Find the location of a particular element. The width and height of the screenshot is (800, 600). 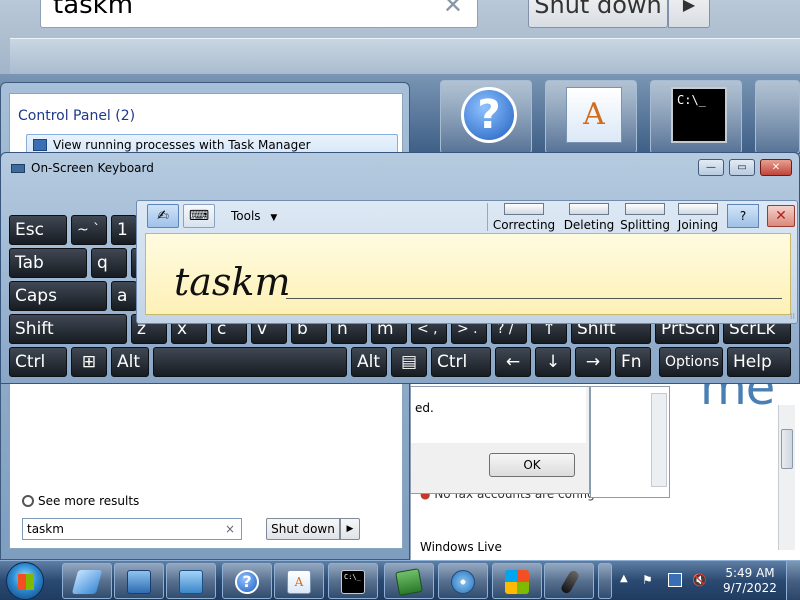

background-help-button: ? is located at coordinates (486, 117).